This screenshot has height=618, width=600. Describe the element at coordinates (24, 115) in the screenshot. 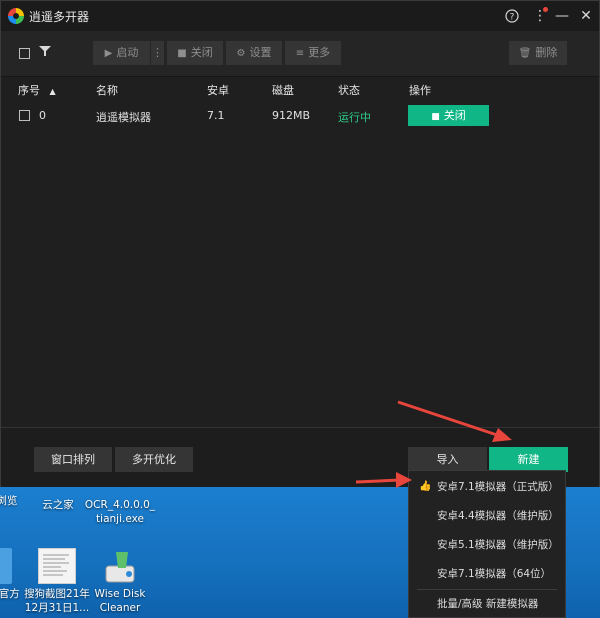

I see `row-checkbox` at that location.